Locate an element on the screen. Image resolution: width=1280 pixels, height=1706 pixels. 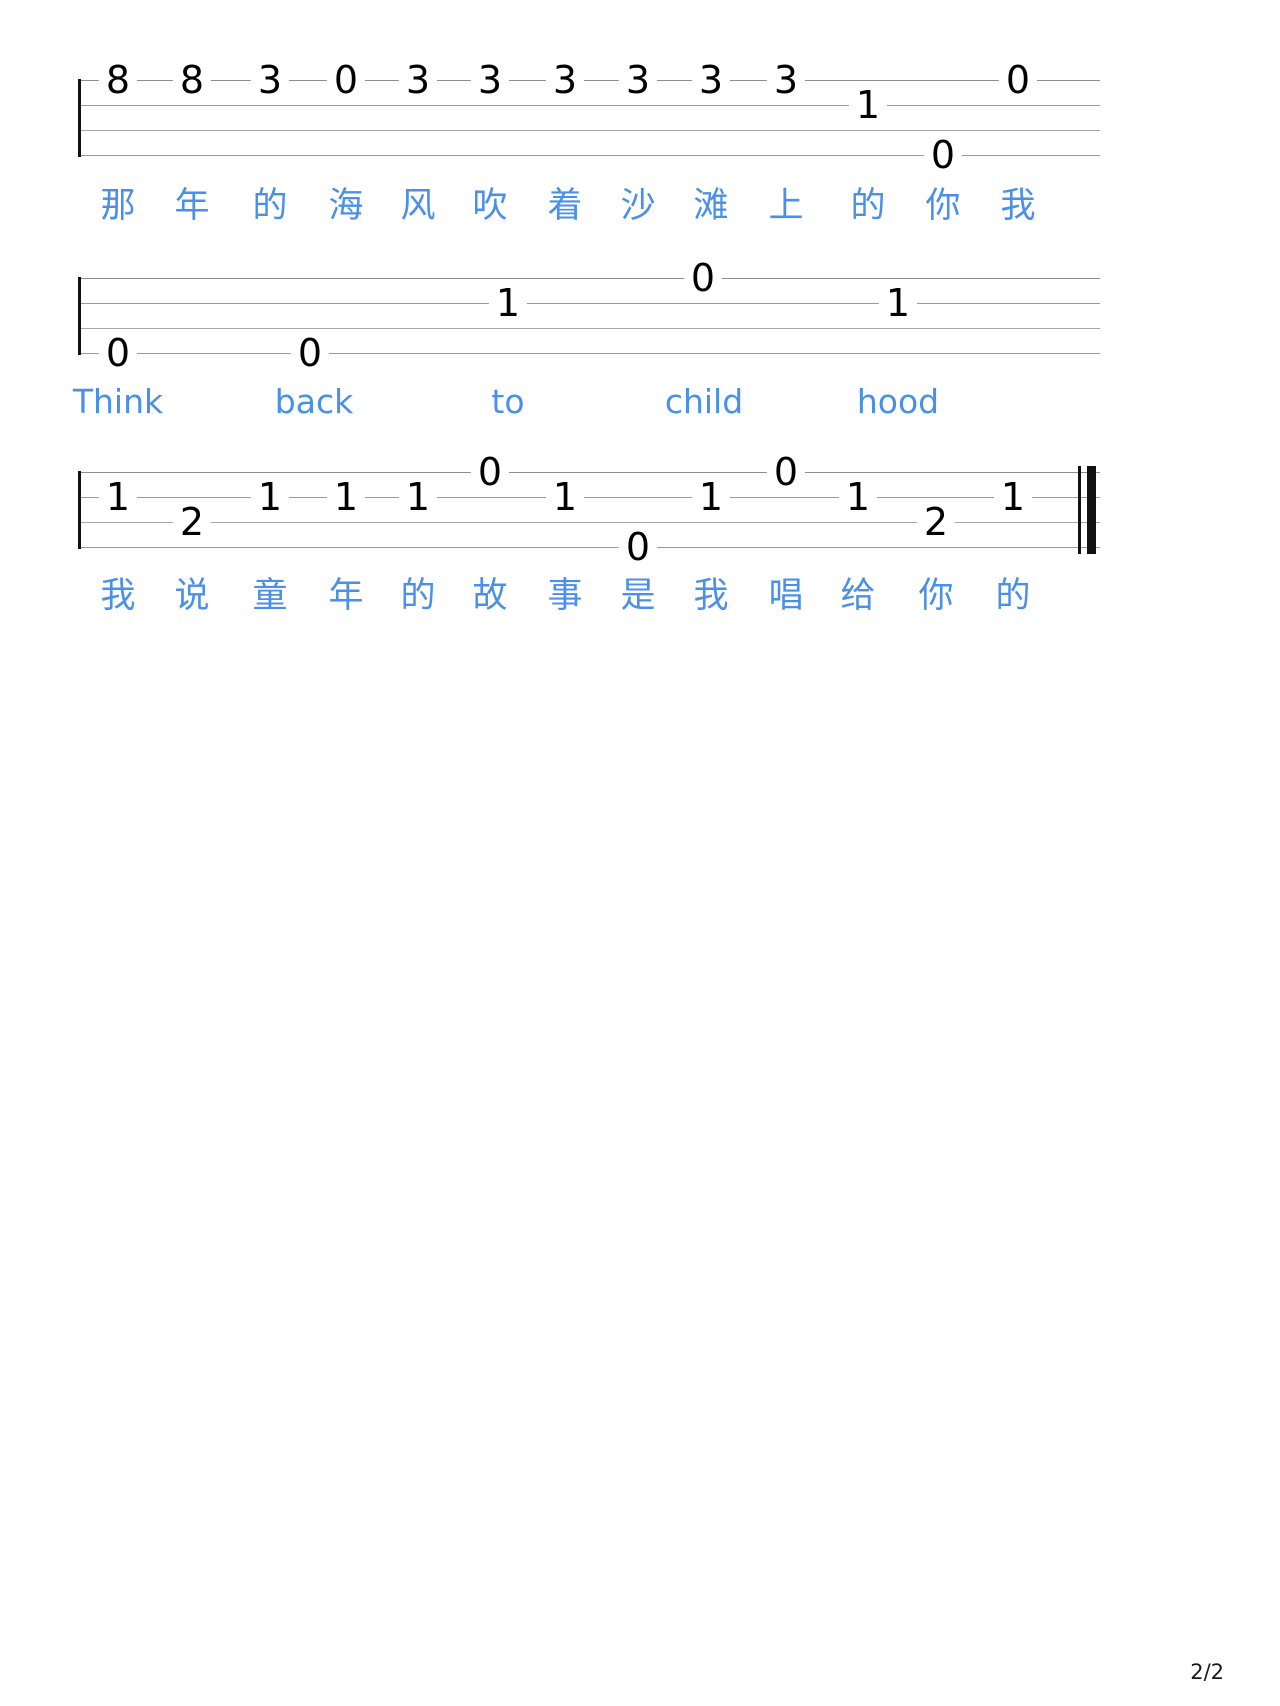
lyric-syllable: child is located at coordinates (704, 401).